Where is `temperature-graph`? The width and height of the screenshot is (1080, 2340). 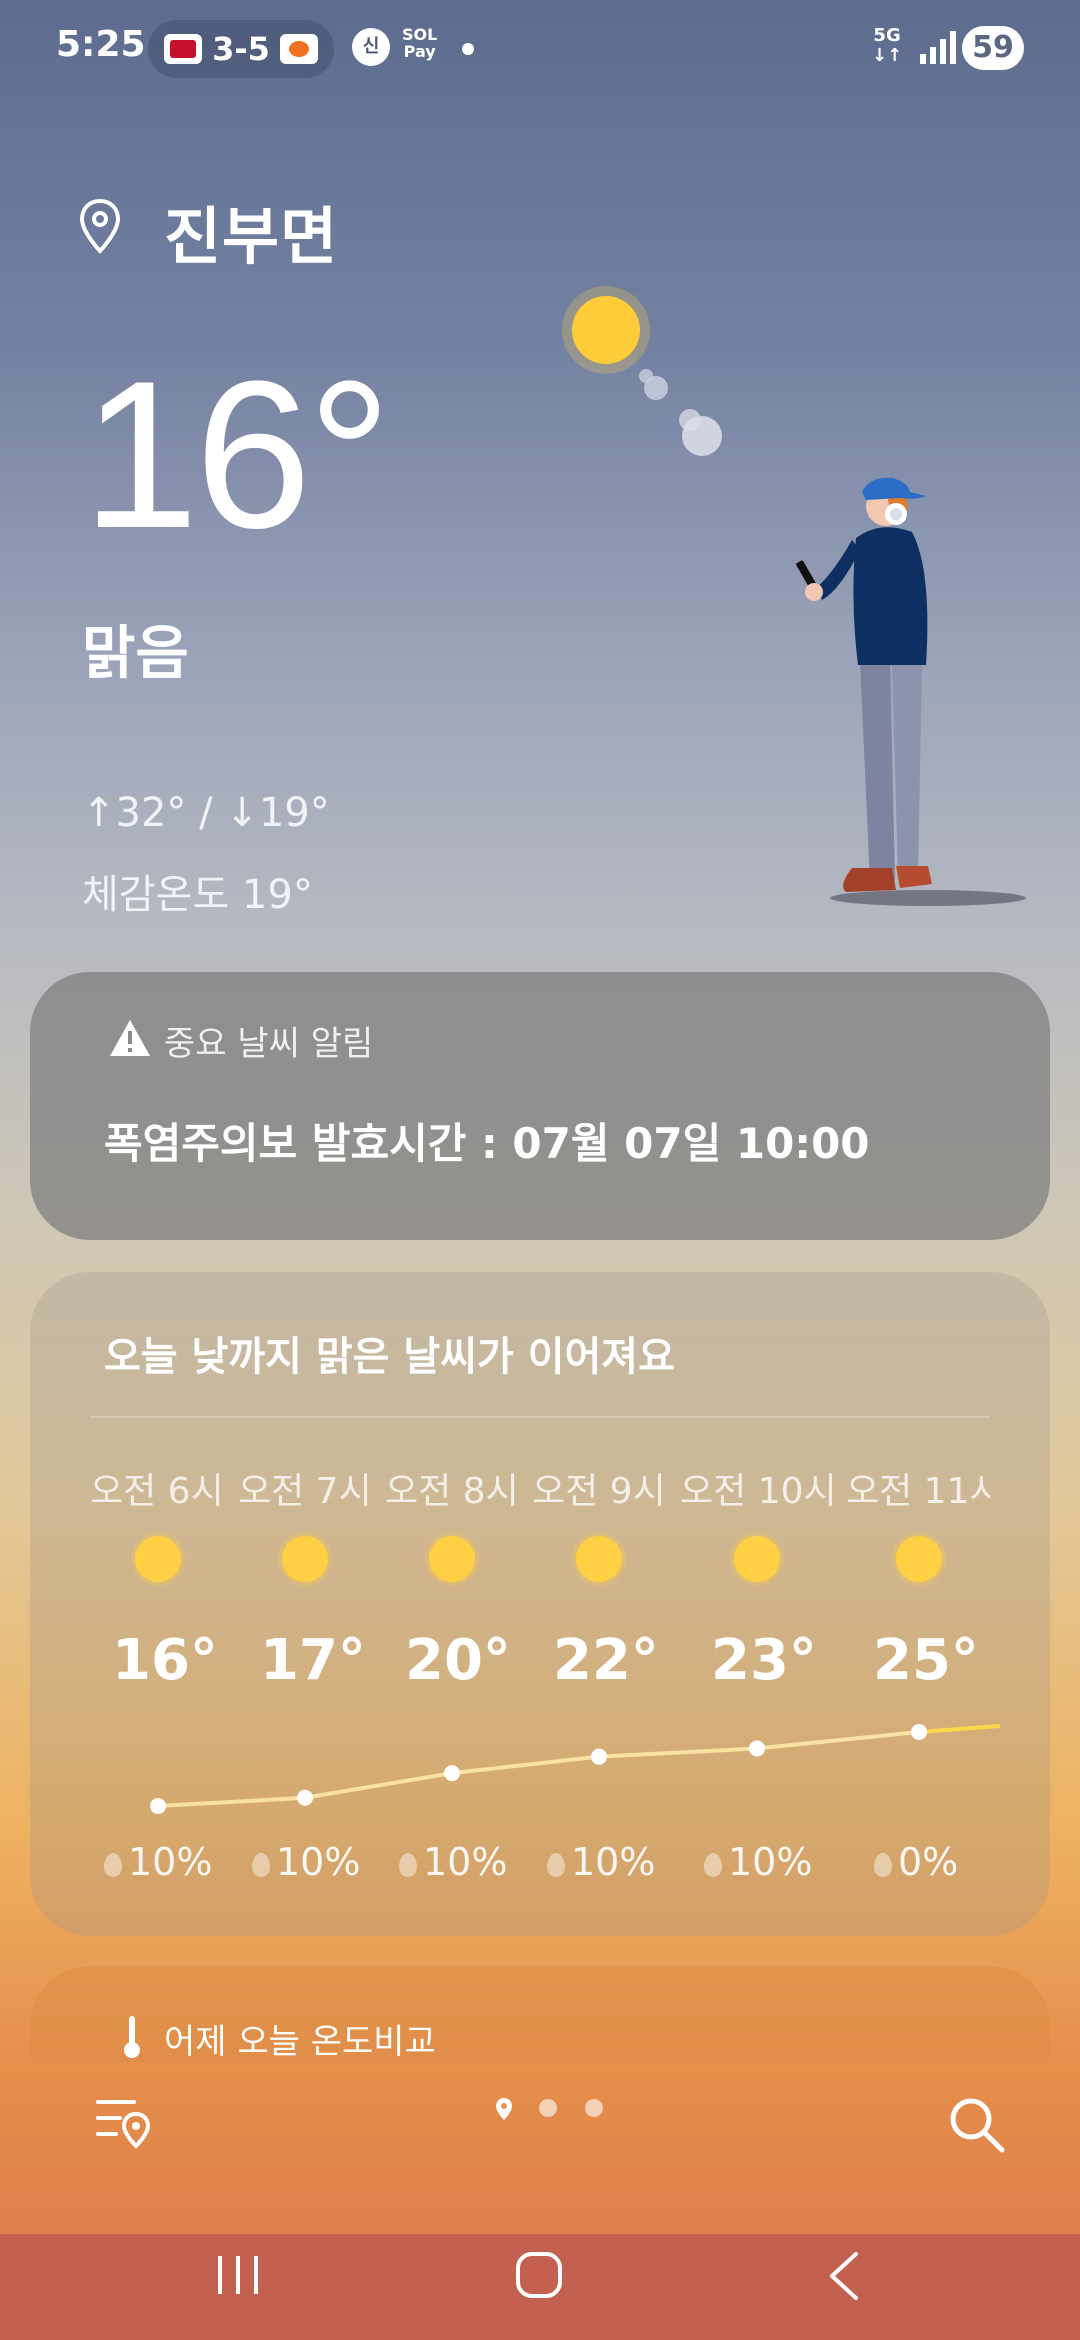 temperature-graph is located at coordinates (575, 1769).